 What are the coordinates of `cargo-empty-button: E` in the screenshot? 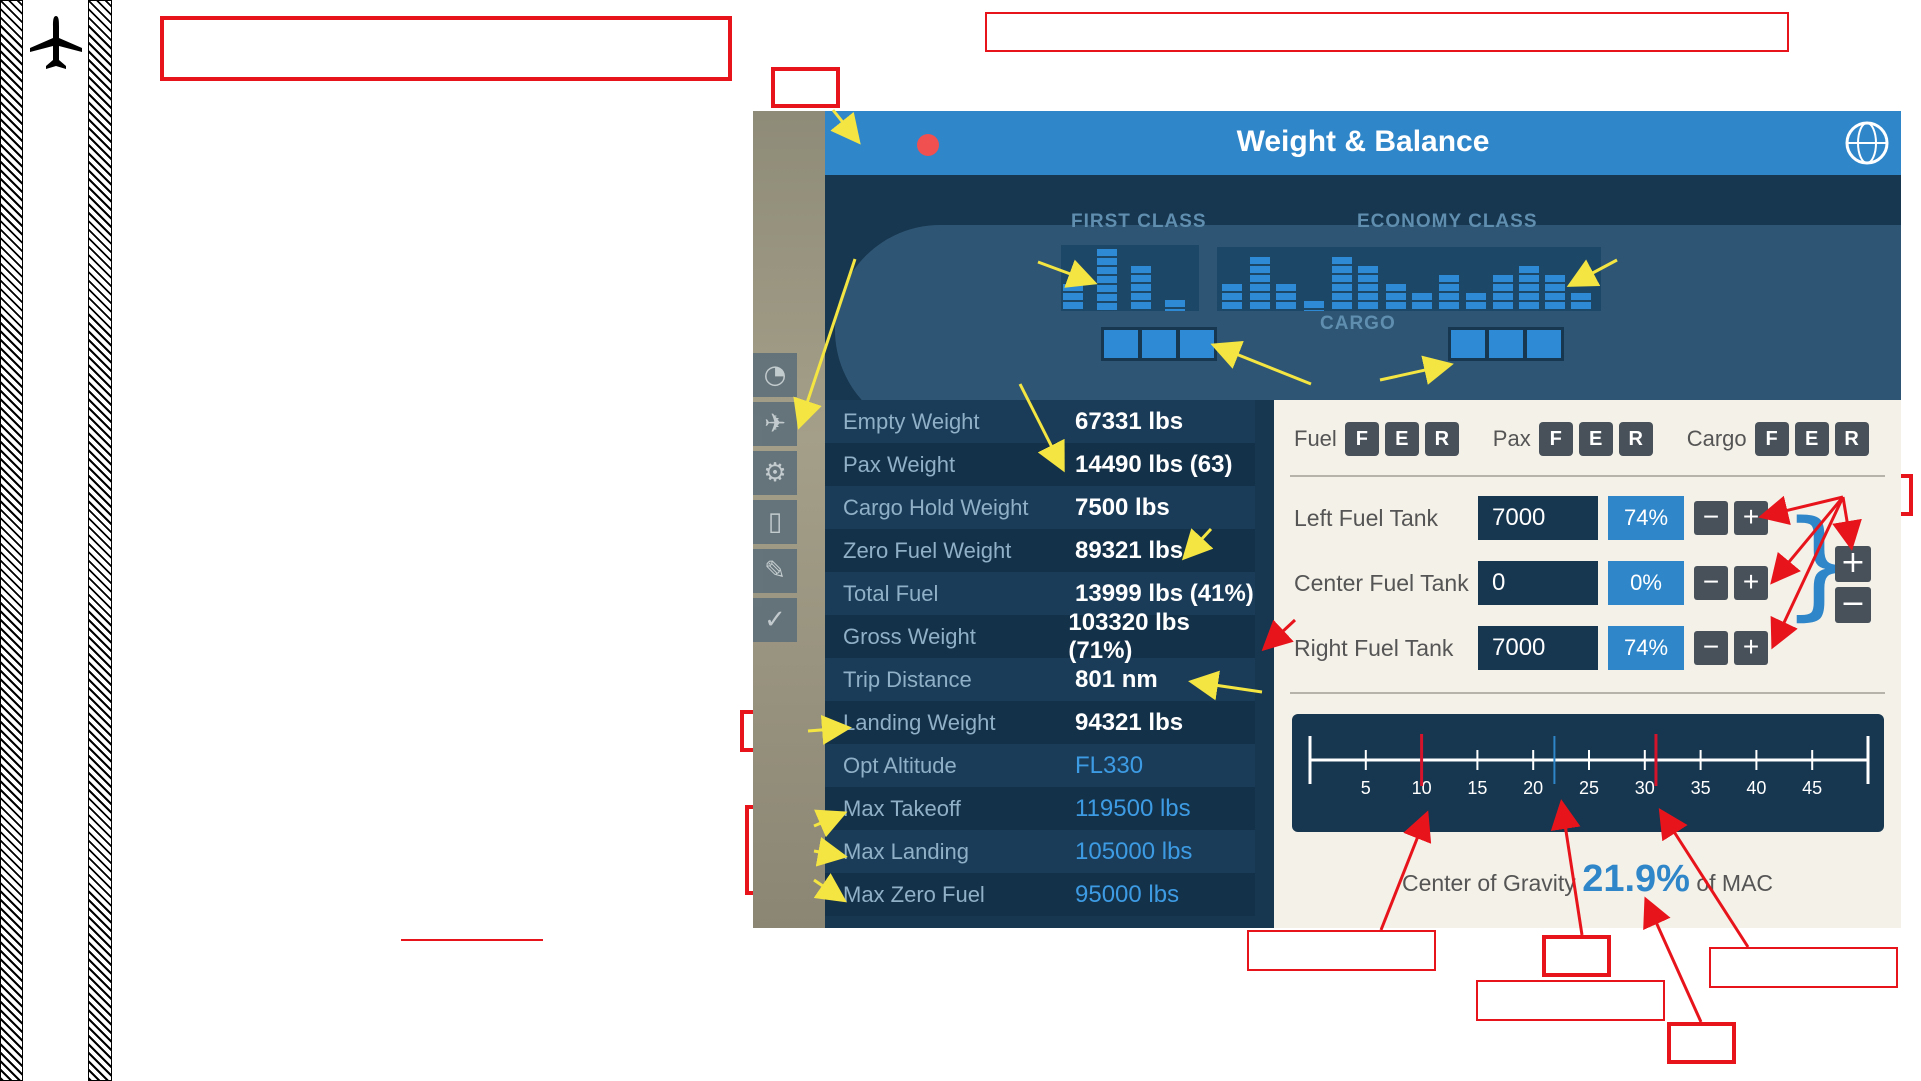 It's located at (1811, 439).